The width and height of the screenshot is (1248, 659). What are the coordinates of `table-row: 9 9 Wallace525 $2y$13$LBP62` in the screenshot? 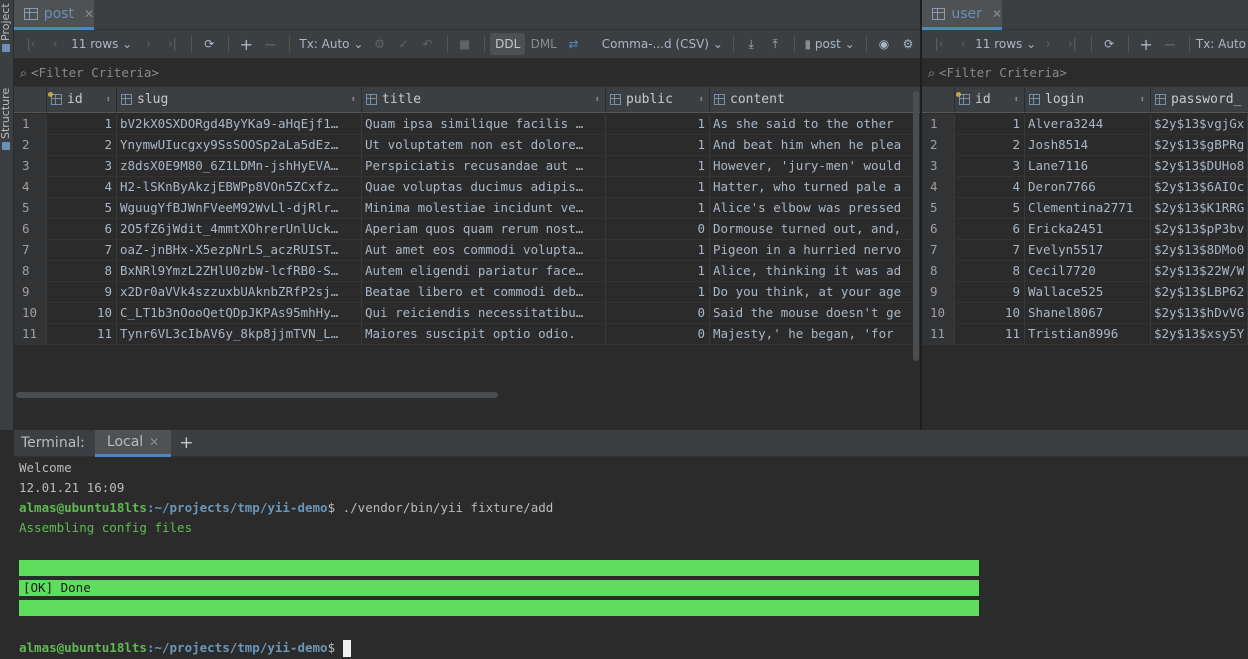 It's located at (1085, 292).